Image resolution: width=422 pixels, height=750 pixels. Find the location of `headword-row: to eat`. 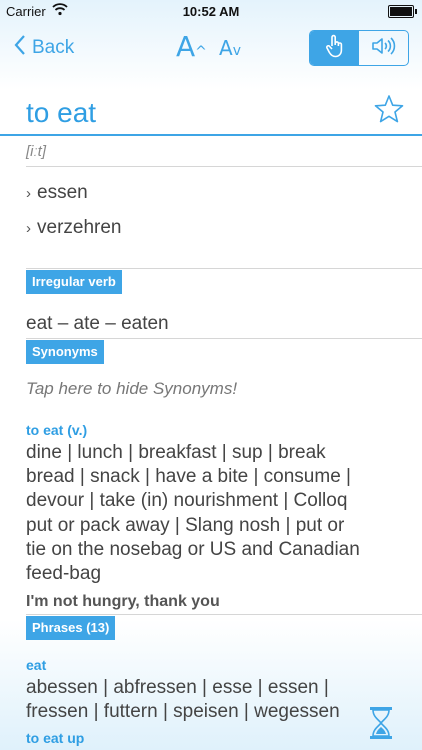

headword-row: to eat is located at coordinates (211, 113).